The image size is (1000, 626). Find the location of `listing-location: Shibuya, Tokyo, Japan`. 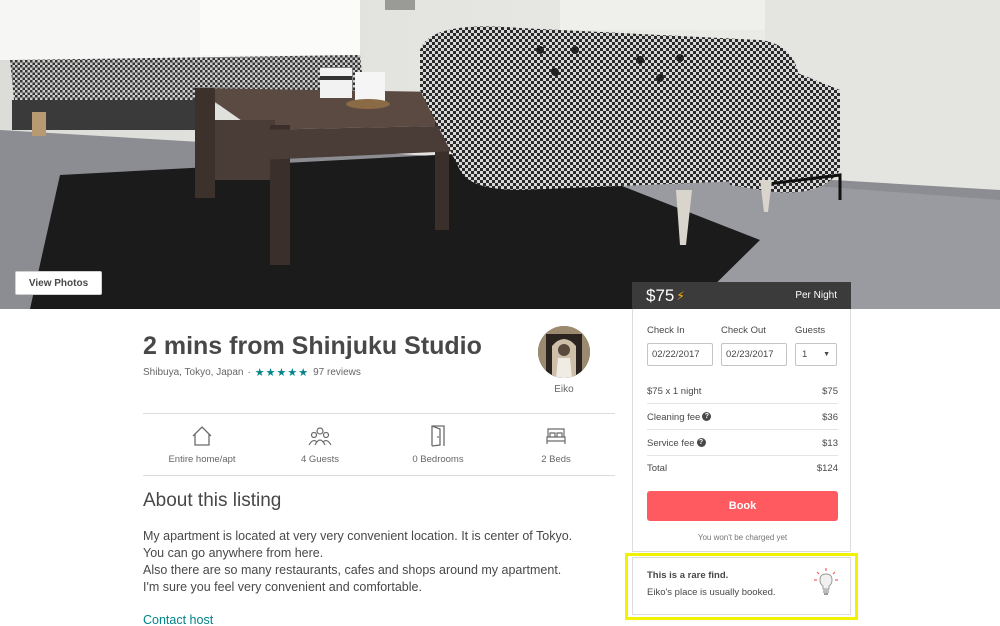

listing-location: Shibuya, Tokyo, Japan is located at coordinates (193, 372).